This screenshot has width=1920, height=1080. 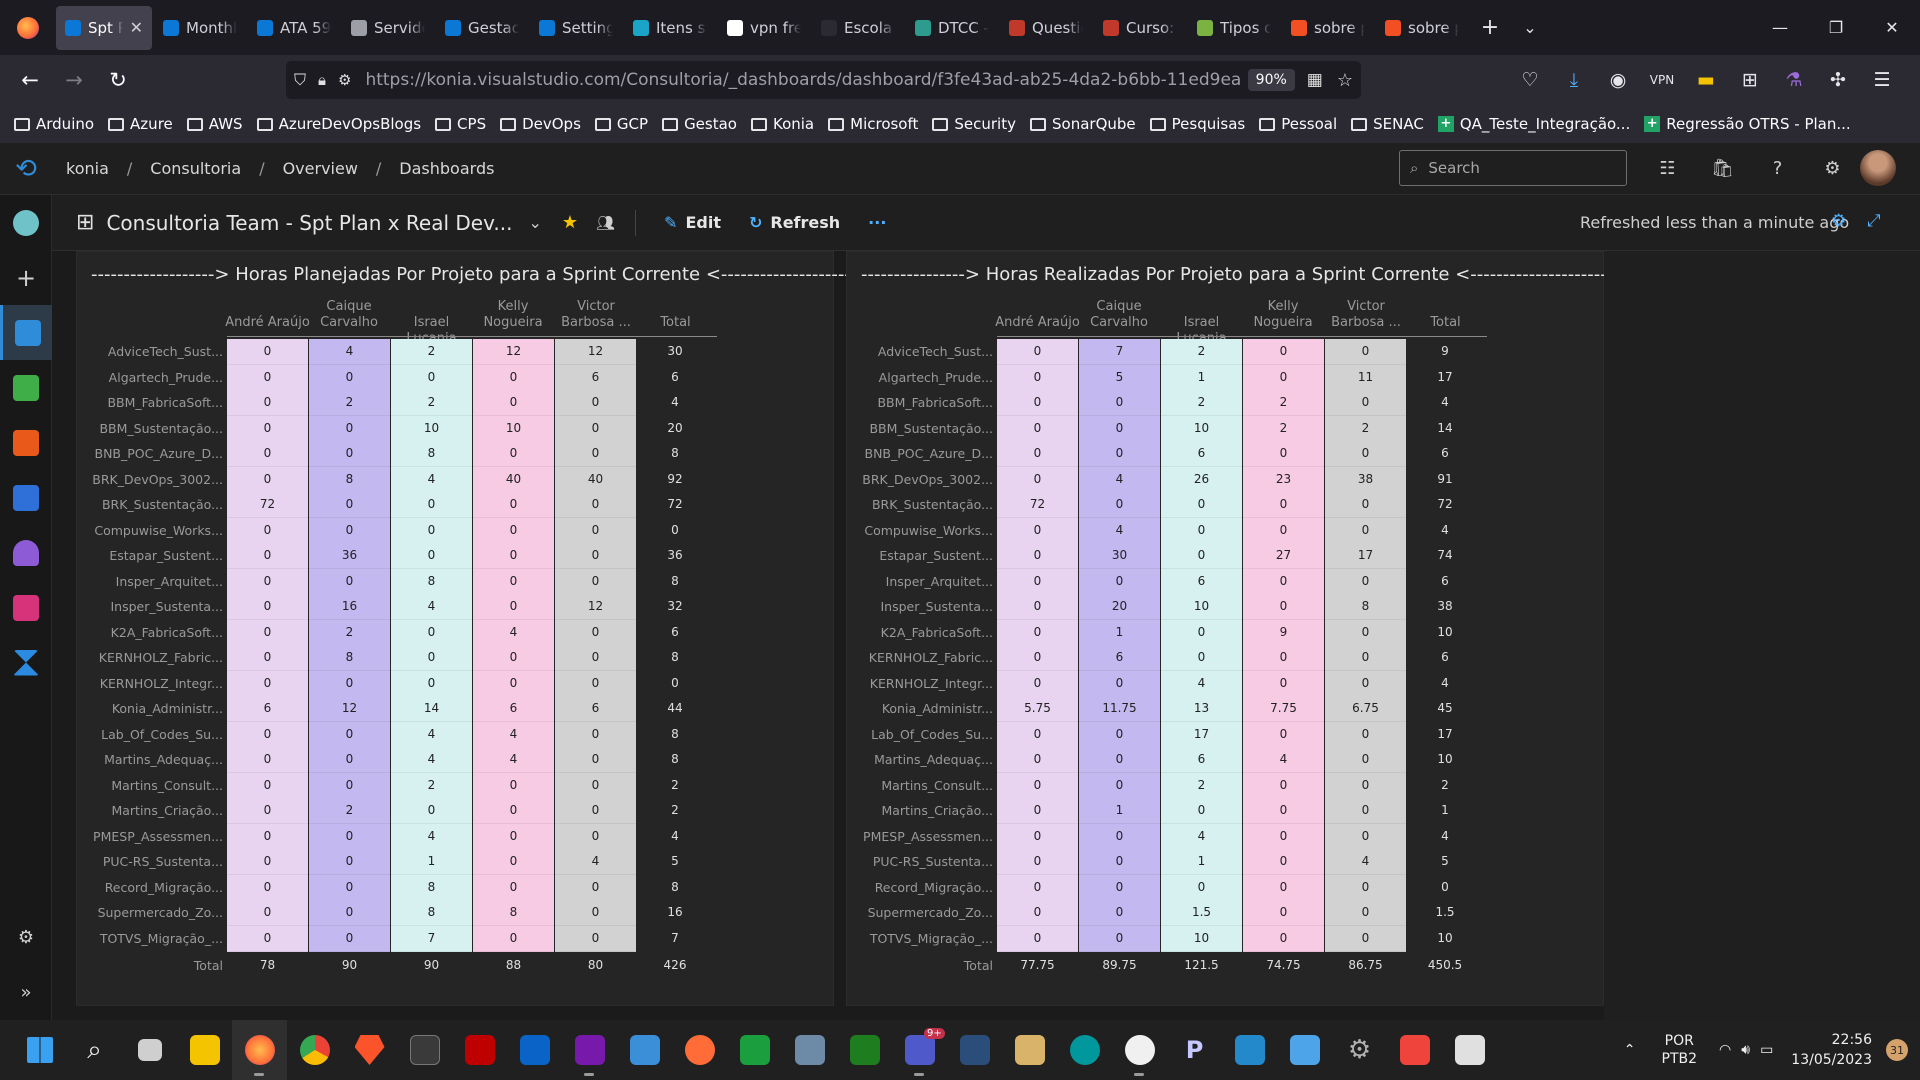 I want to click on azure-devops-logo-icon: ⟲, so click(x=26, y=169).